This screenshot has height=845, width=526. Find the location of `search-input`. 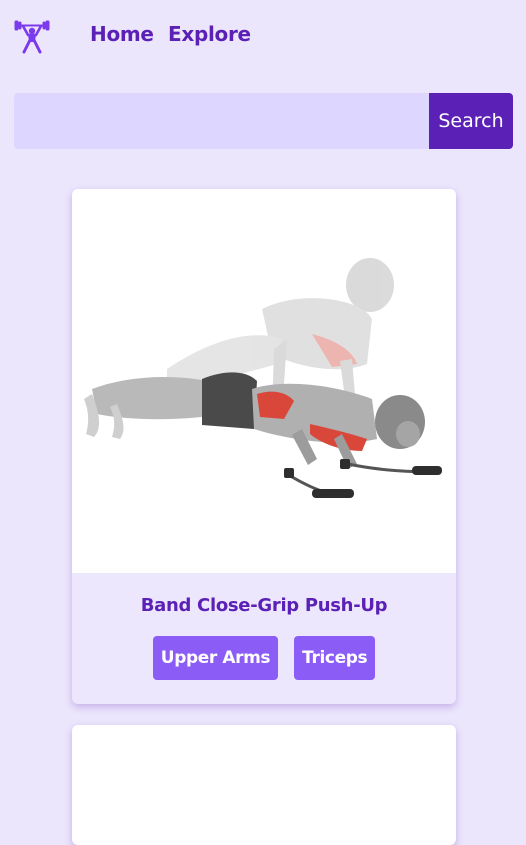

search-input is located at coordinates (221, 121).